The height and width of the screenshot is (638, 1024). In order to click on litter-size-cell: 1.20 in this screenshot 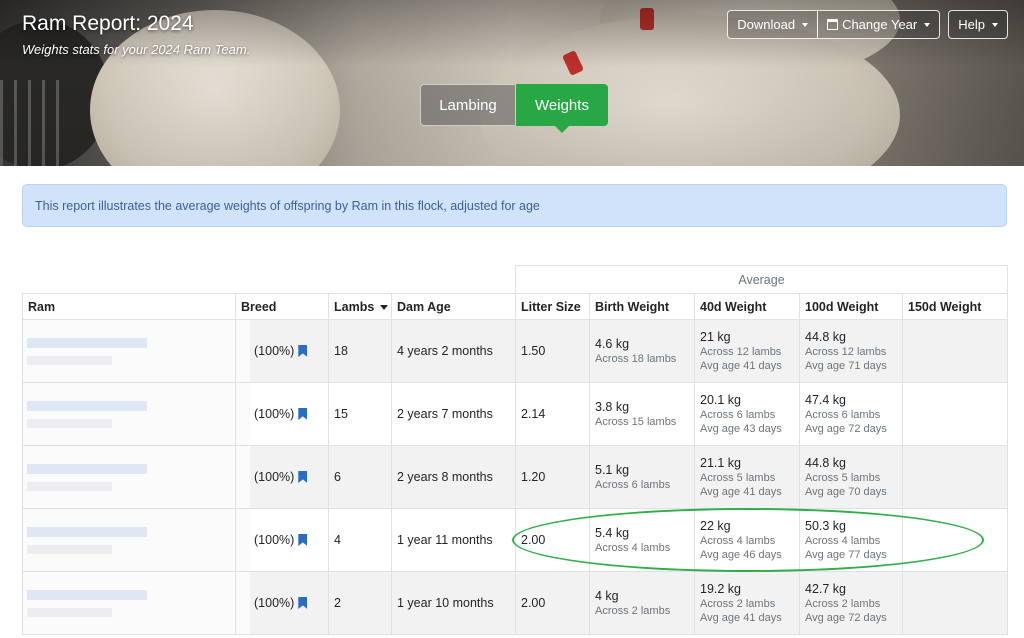, I will do `click(552, 477)`.